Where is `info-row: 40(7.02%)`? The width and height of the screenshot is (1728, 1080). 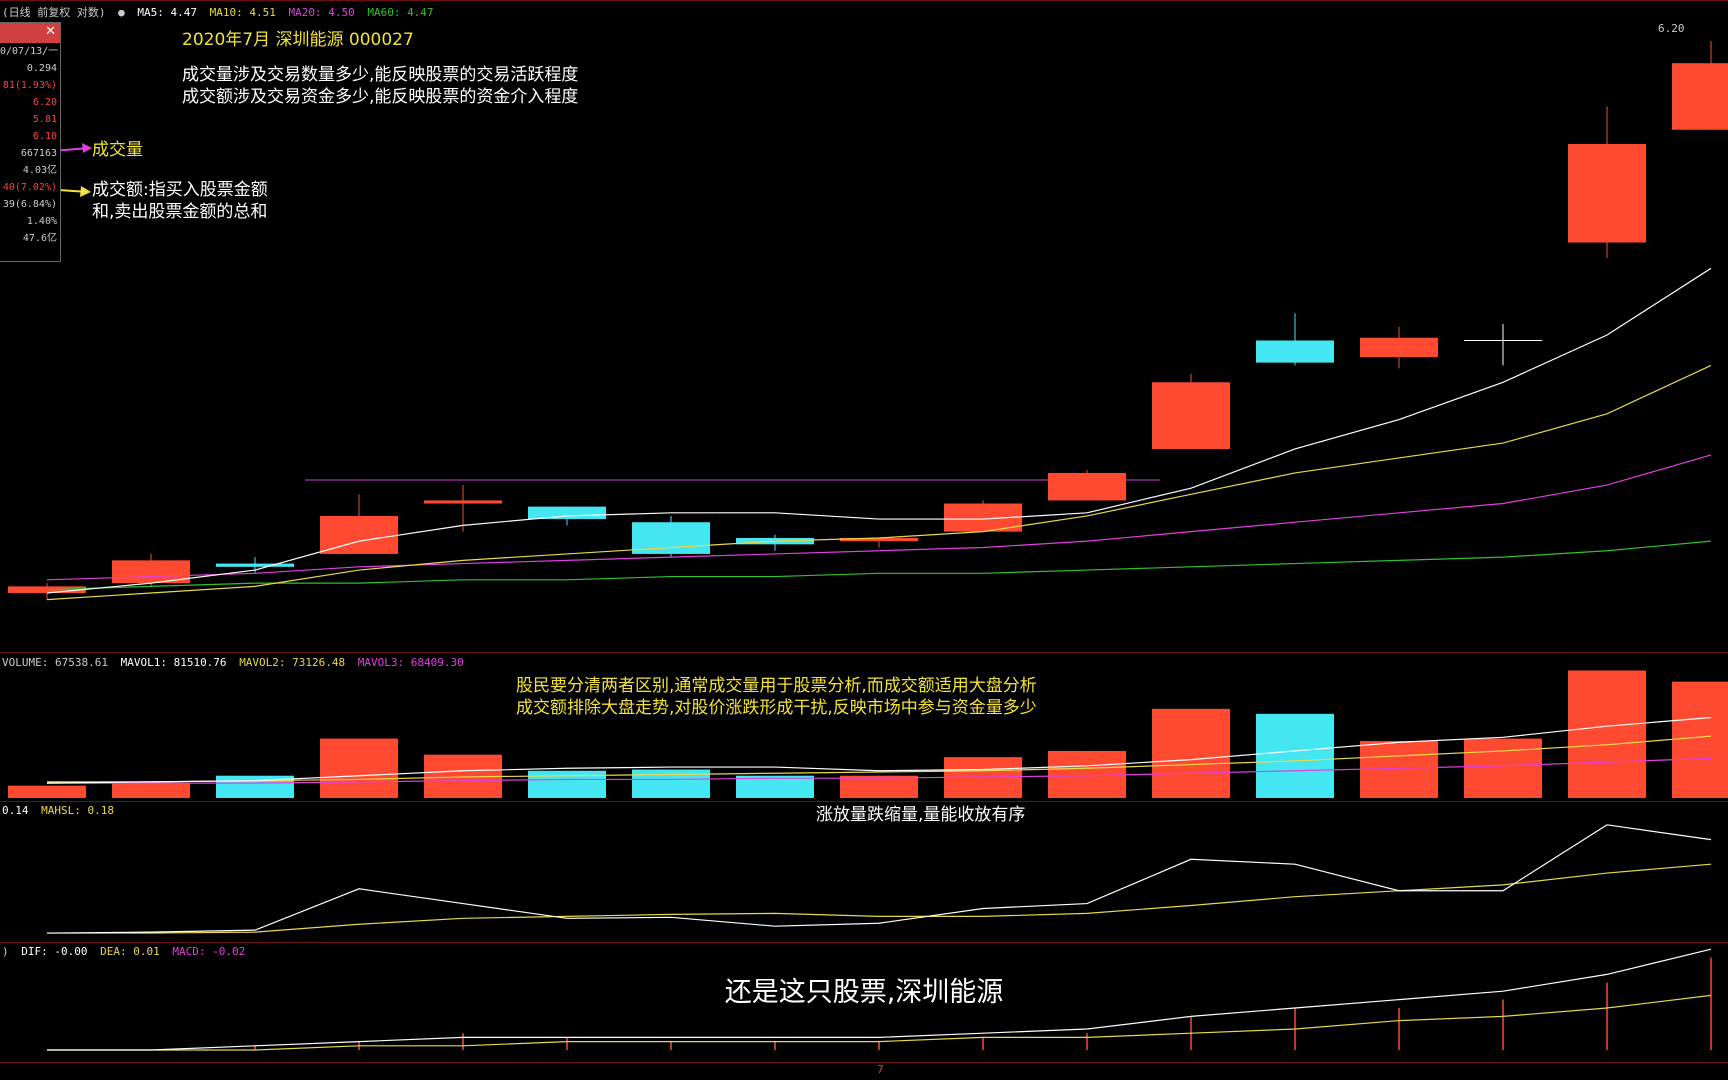
info-row: 40(7.02%) is located at coordinates (29, 187).